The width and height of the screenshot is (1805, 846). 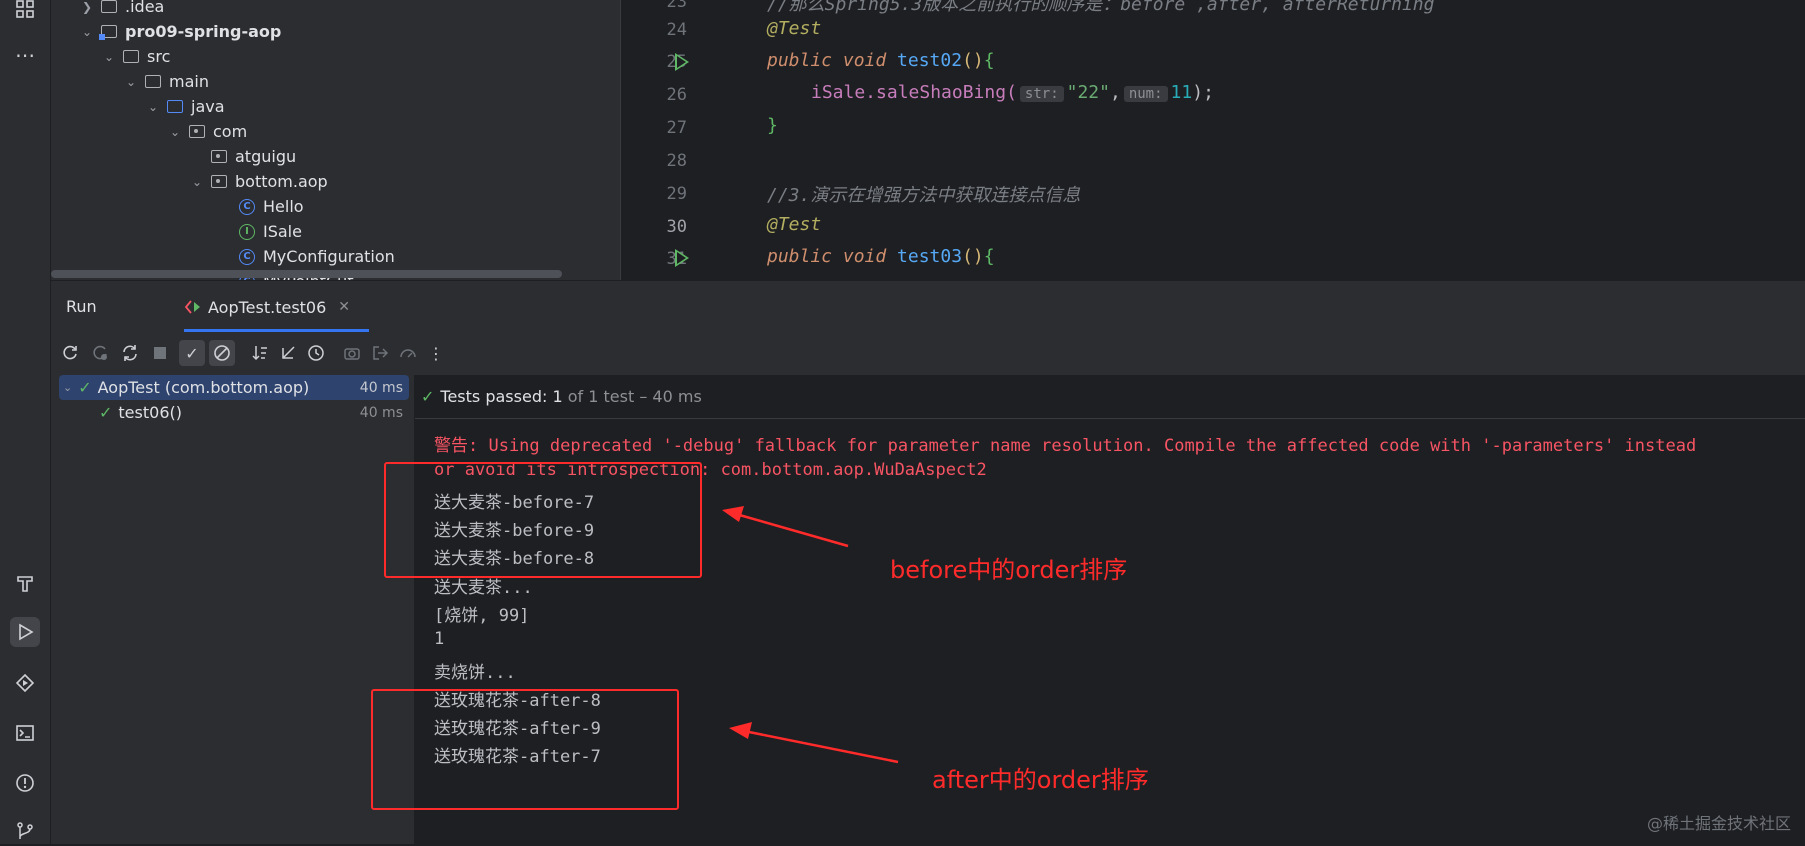 I want to click on before-arrow-head, so click(x=733, y=514).